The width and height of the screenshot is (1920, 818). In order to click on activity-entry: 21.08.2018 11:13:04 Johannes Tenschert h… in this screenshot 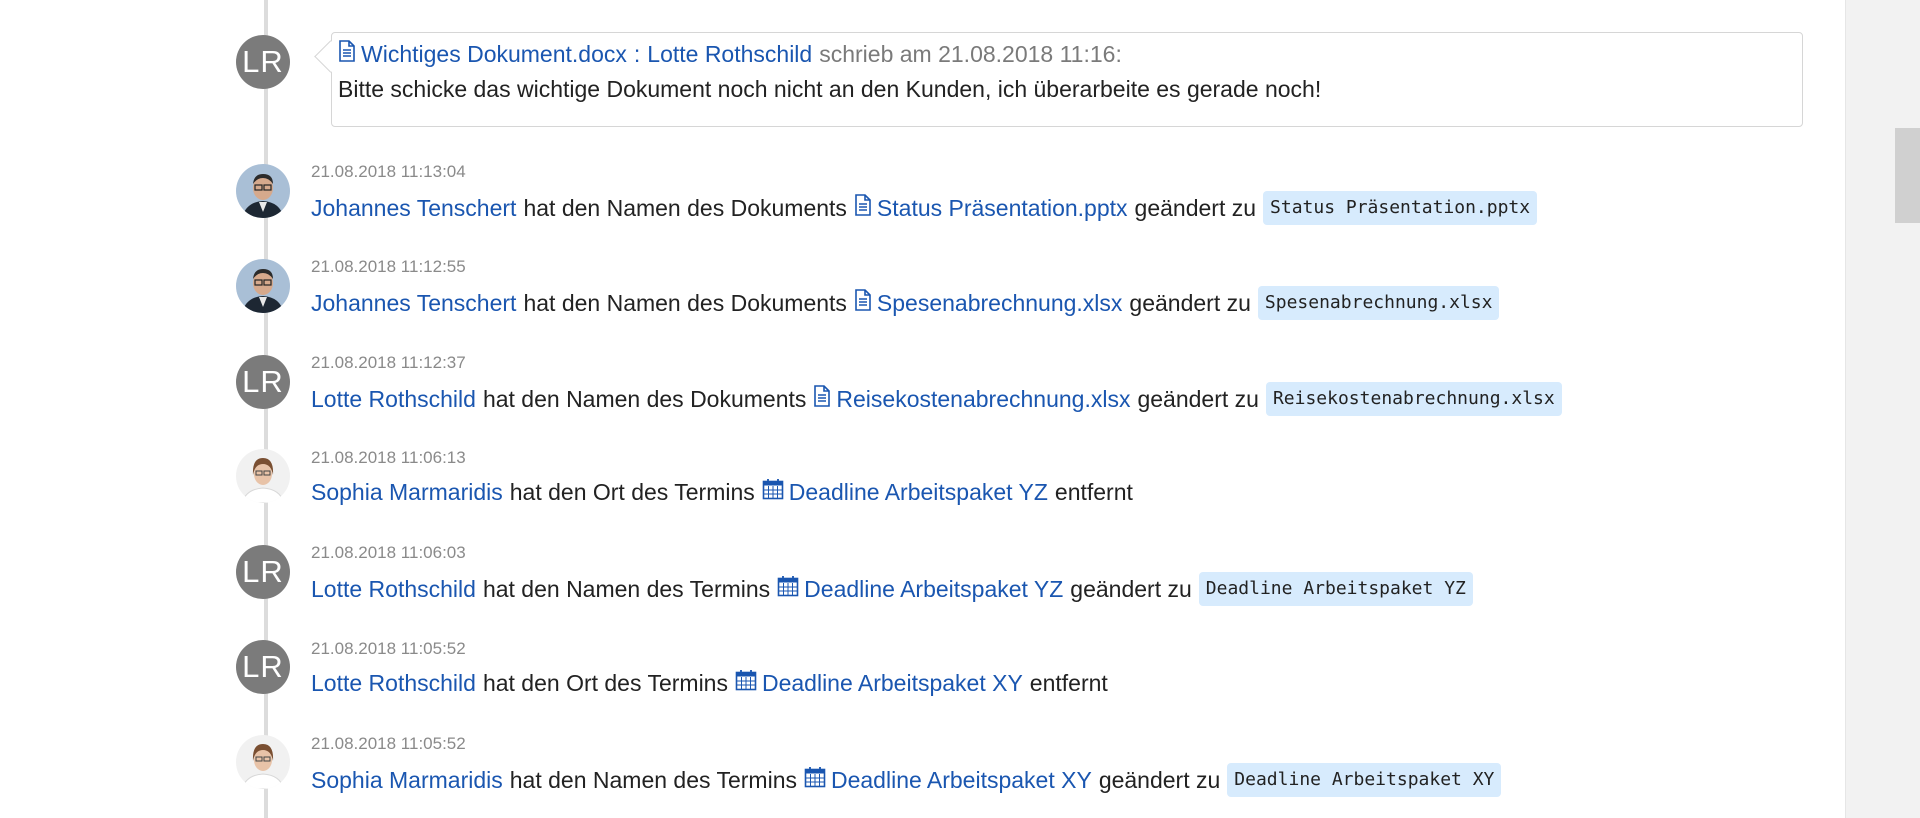, I will do `click(965, 193)`.